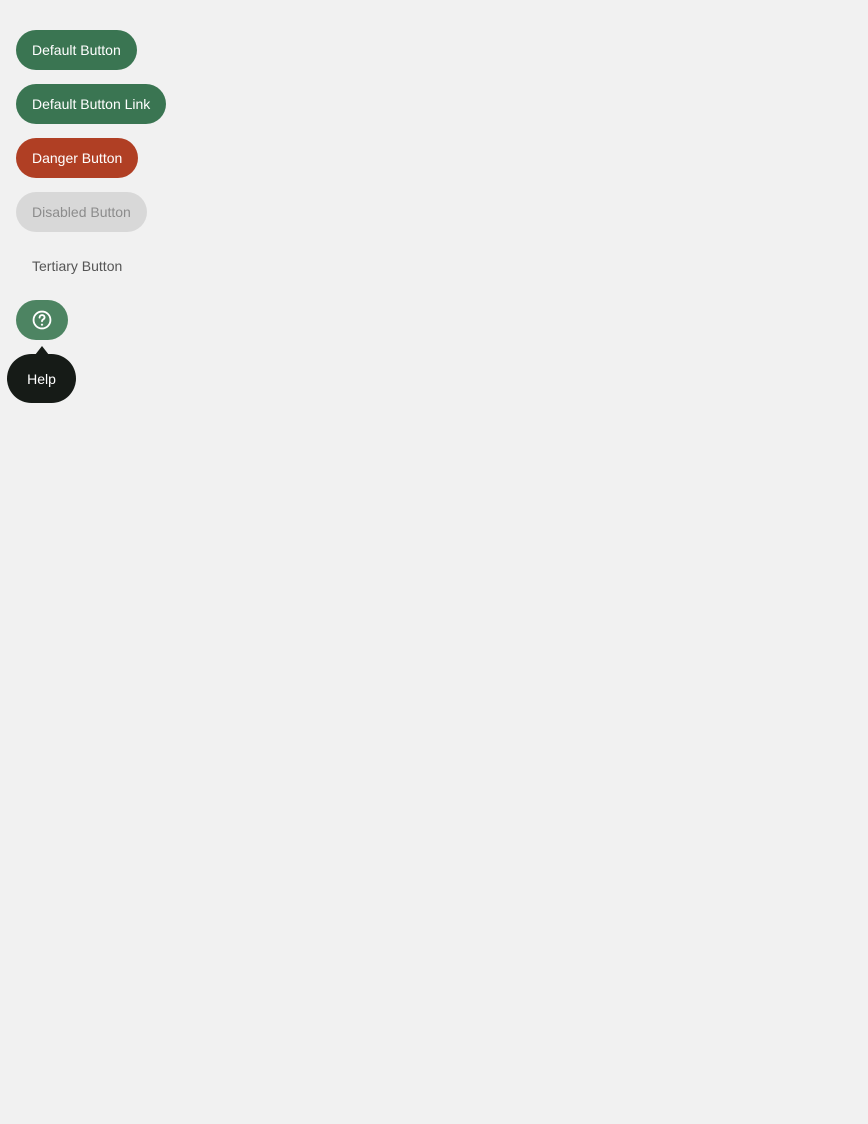 The width and height of the screenshot is (868, 1124). Describe the element at coordinates (81, 212) in the screenshot. I see `disabled-button: Disabled Button` at that location.